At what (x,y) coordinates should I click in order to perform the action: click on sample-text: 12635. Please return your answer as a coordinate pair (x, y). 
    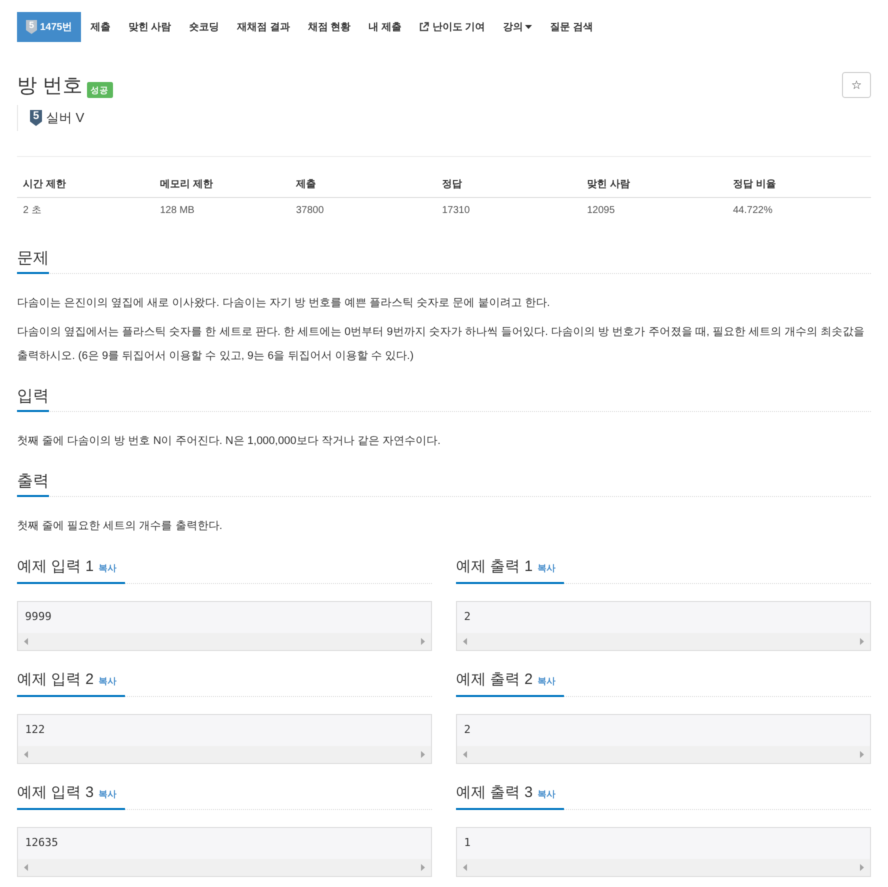
    Looking at the image, I should click on (42, 843).